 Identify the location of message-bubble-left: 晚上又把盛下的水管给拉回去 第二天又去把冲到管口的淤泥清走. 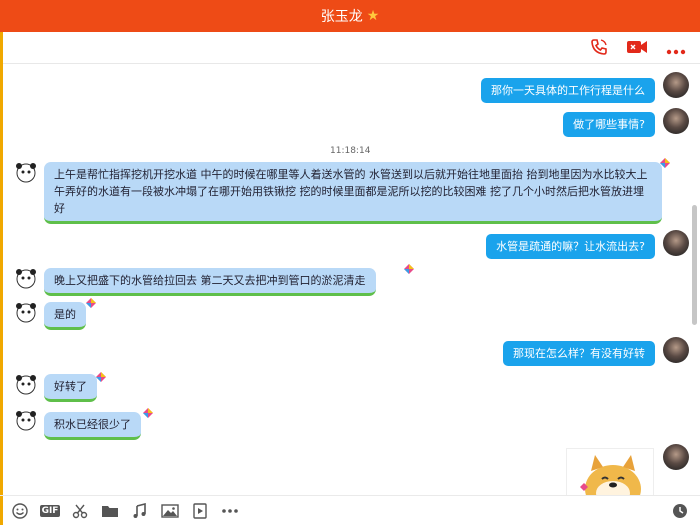
(210, 282).